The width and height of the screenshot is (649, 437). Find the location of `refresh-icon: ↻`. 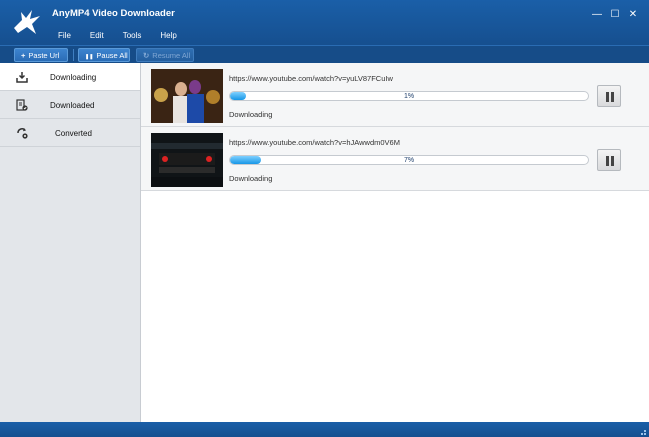

refresh-icon: ↻ is located at coordinates (146, 55).